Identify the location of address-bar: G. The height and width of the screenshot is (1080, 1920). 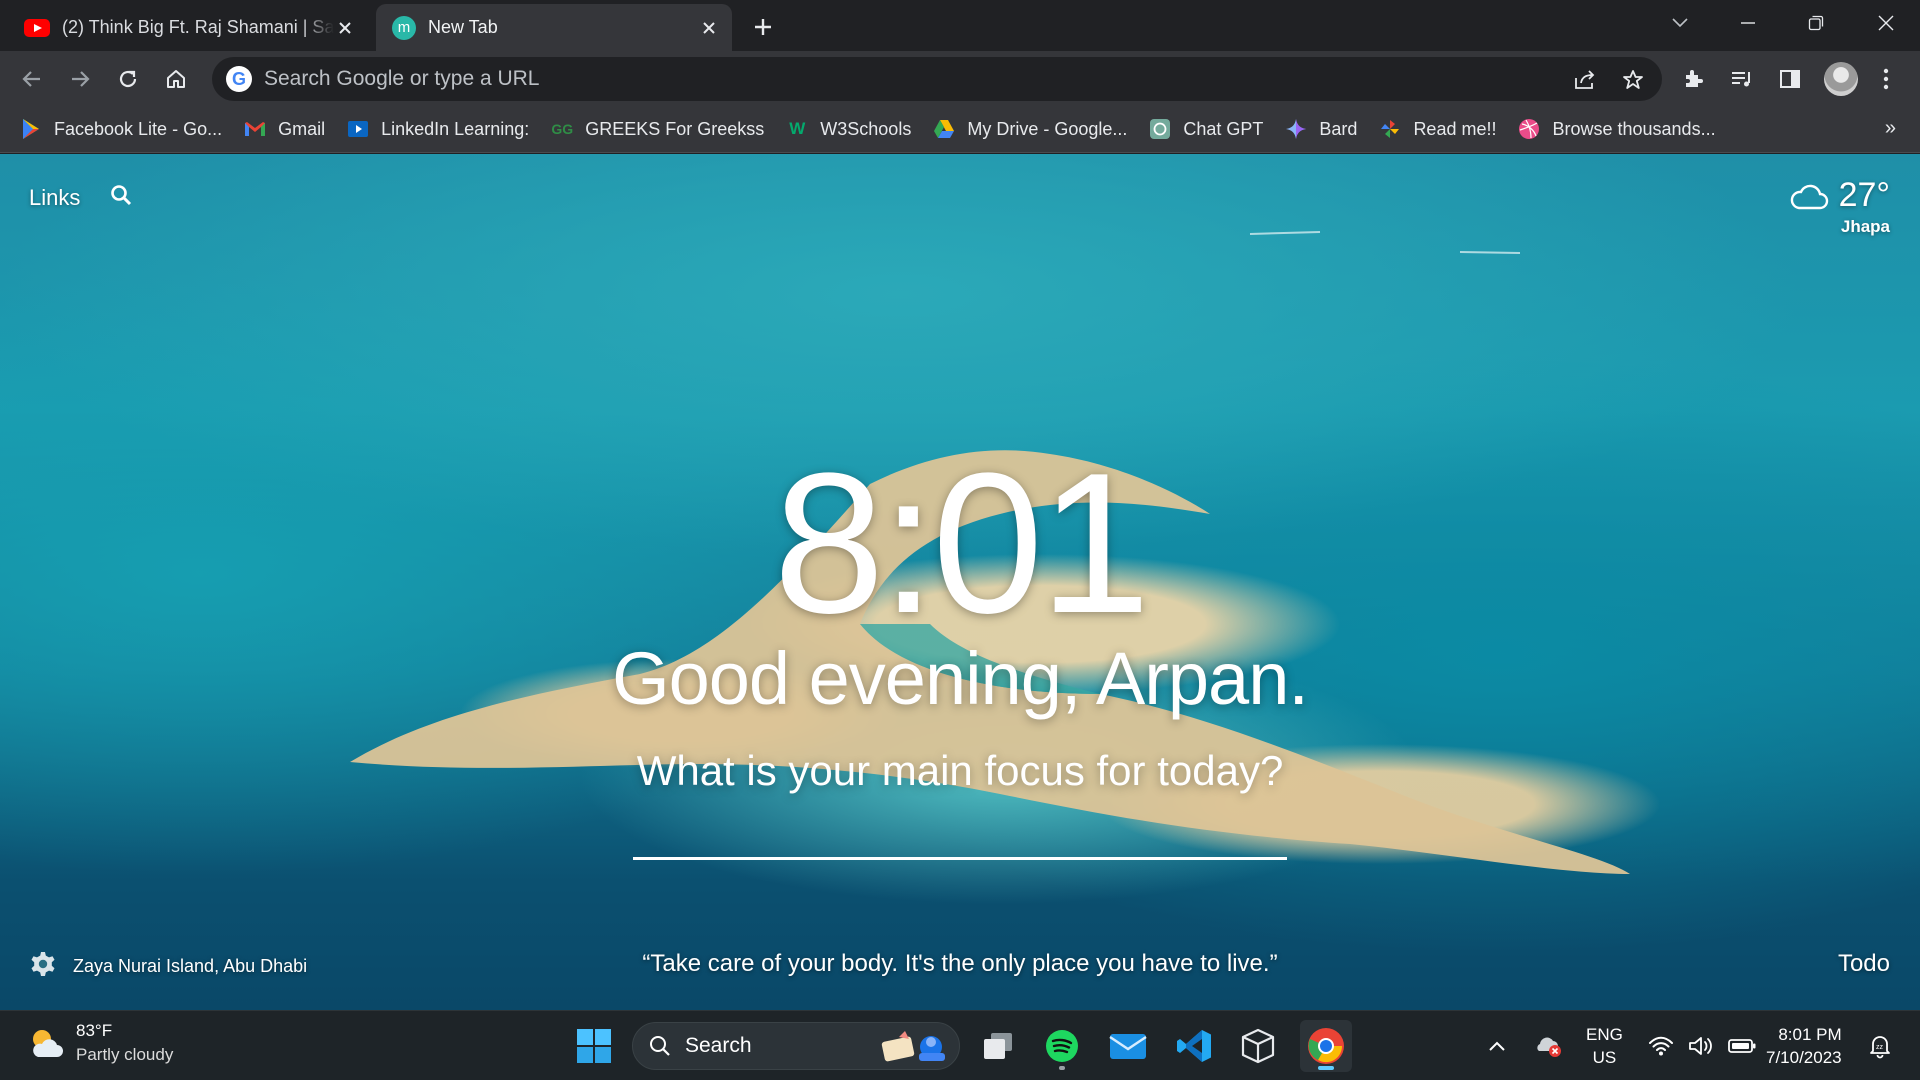
(937, 79).